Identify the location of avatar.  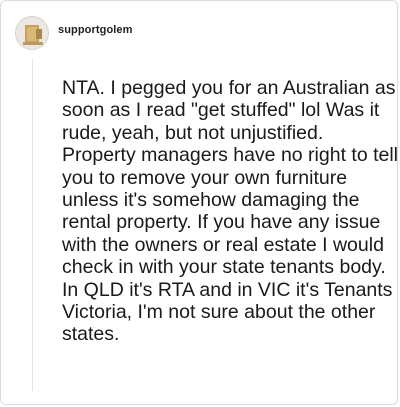
(32, 33).